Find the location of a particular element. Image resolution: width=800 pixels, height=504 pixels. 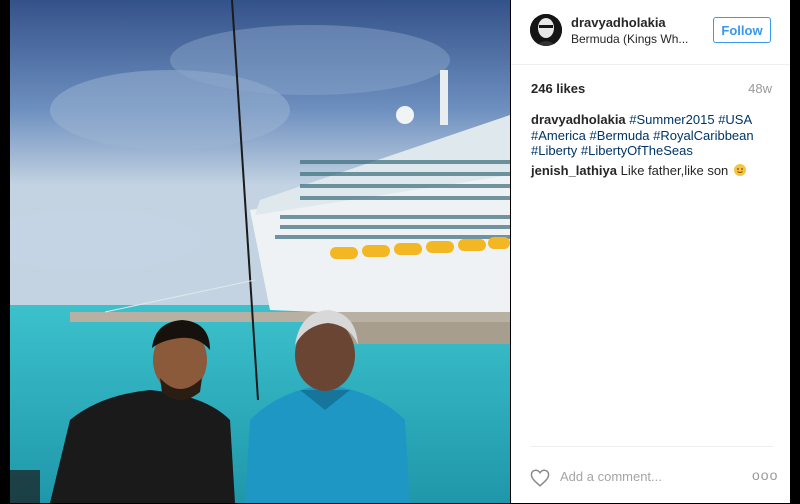

hashtag-usa: #USA is located at coordinates (734, 119).